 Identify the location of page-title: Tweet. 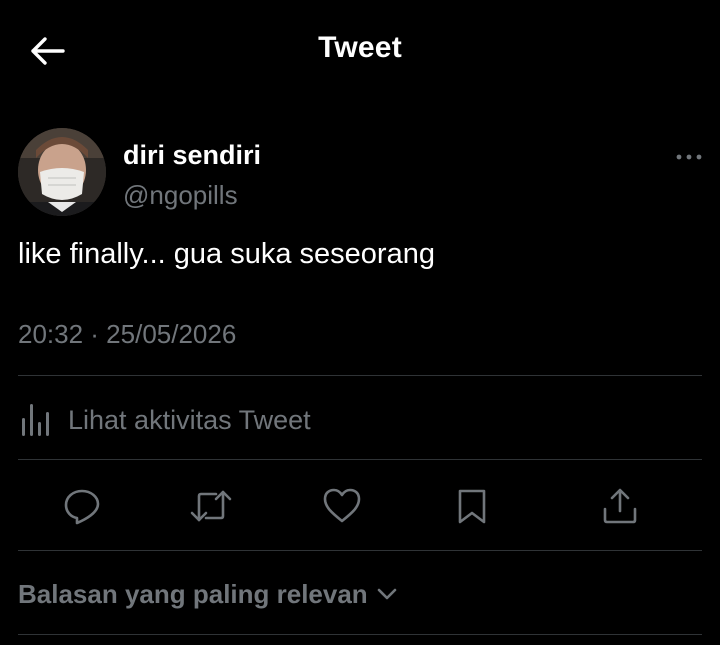
(360, 47).